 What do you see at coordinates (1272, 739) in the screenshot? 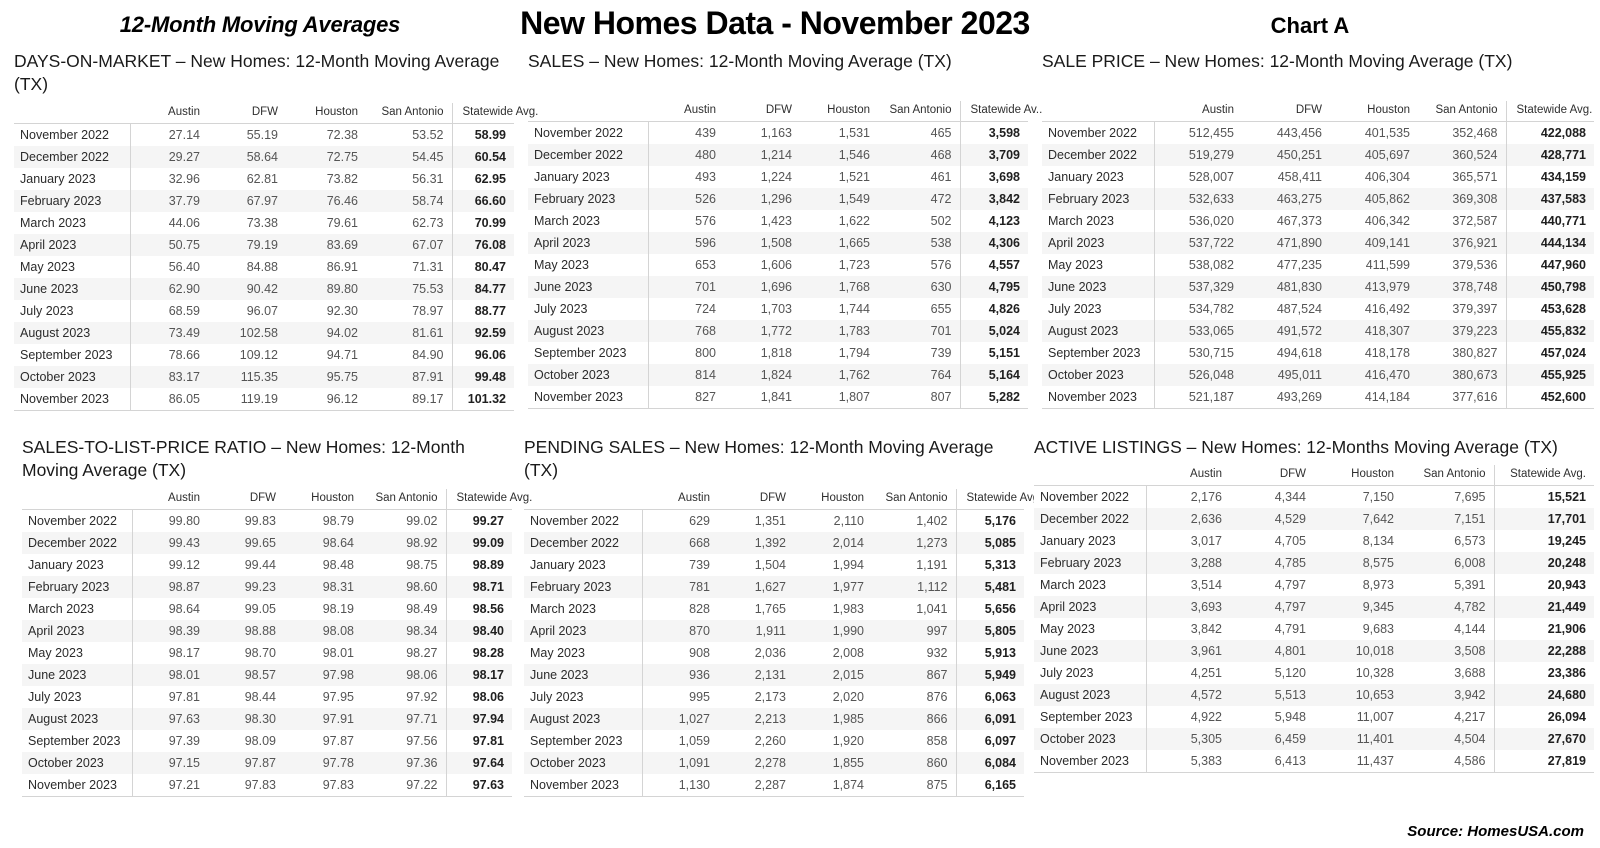
I see `cell-value: 6,459` at bounding box center [1272, 739].